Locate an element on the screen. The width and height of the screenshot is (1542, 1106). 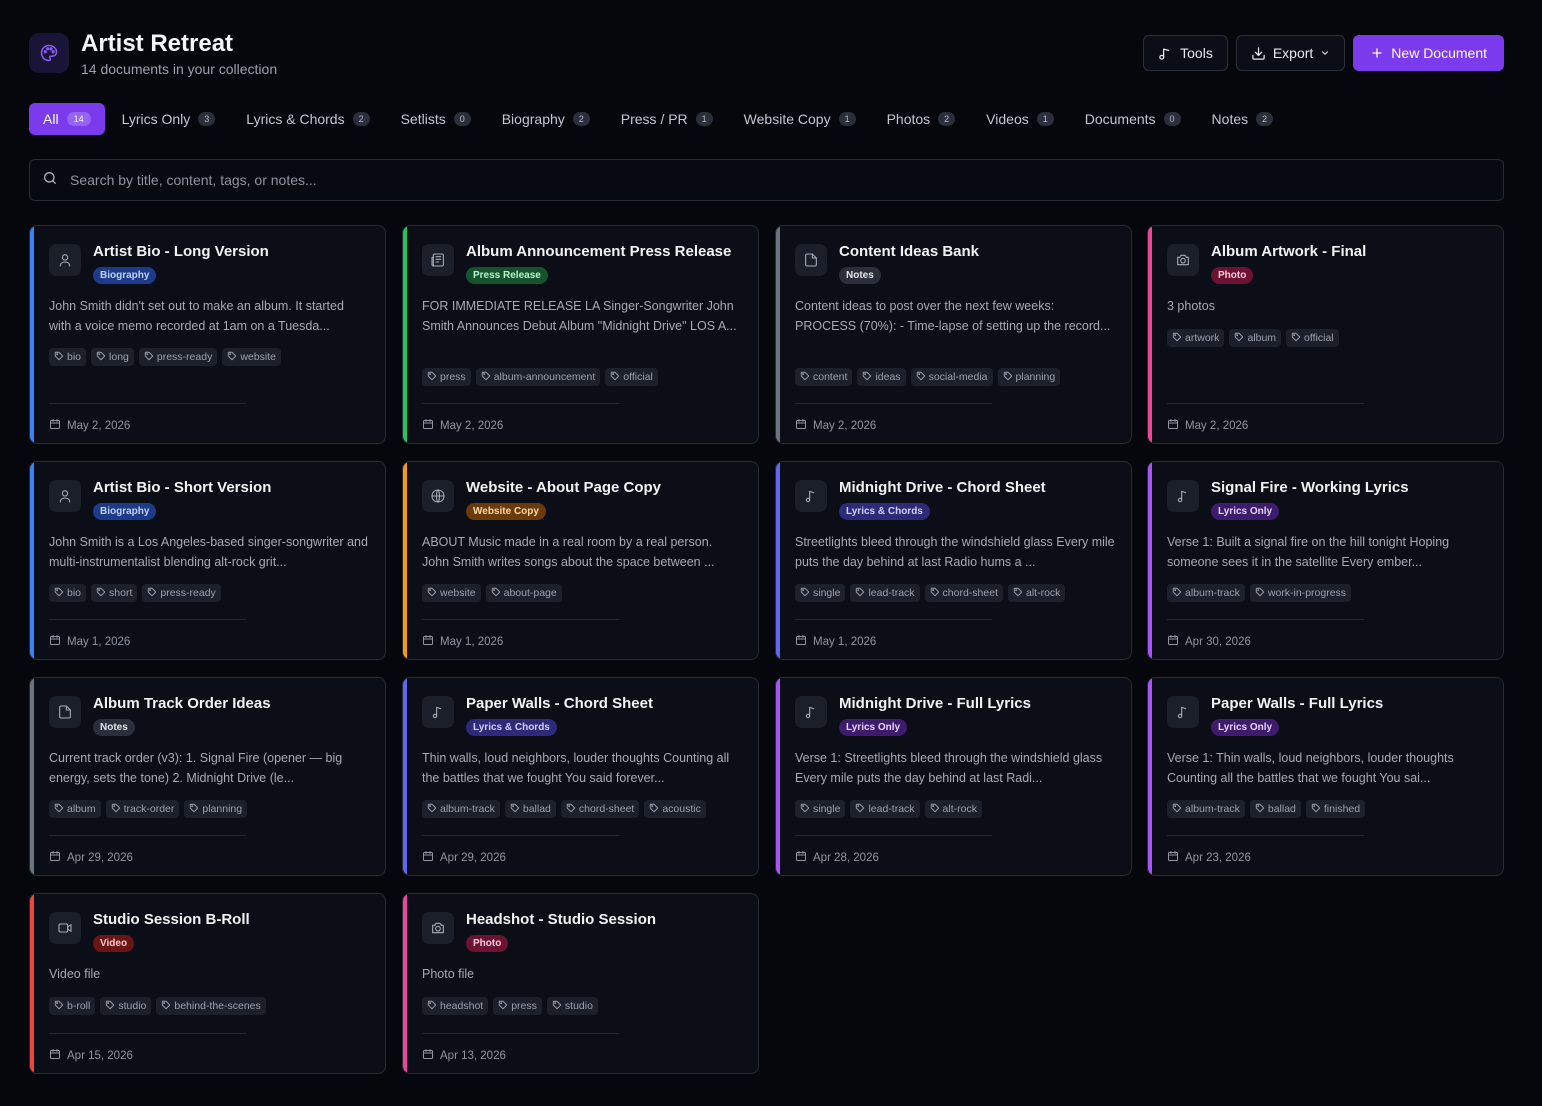
tag-chip: behind-the-scenes is located at coordinates (211, 1006).